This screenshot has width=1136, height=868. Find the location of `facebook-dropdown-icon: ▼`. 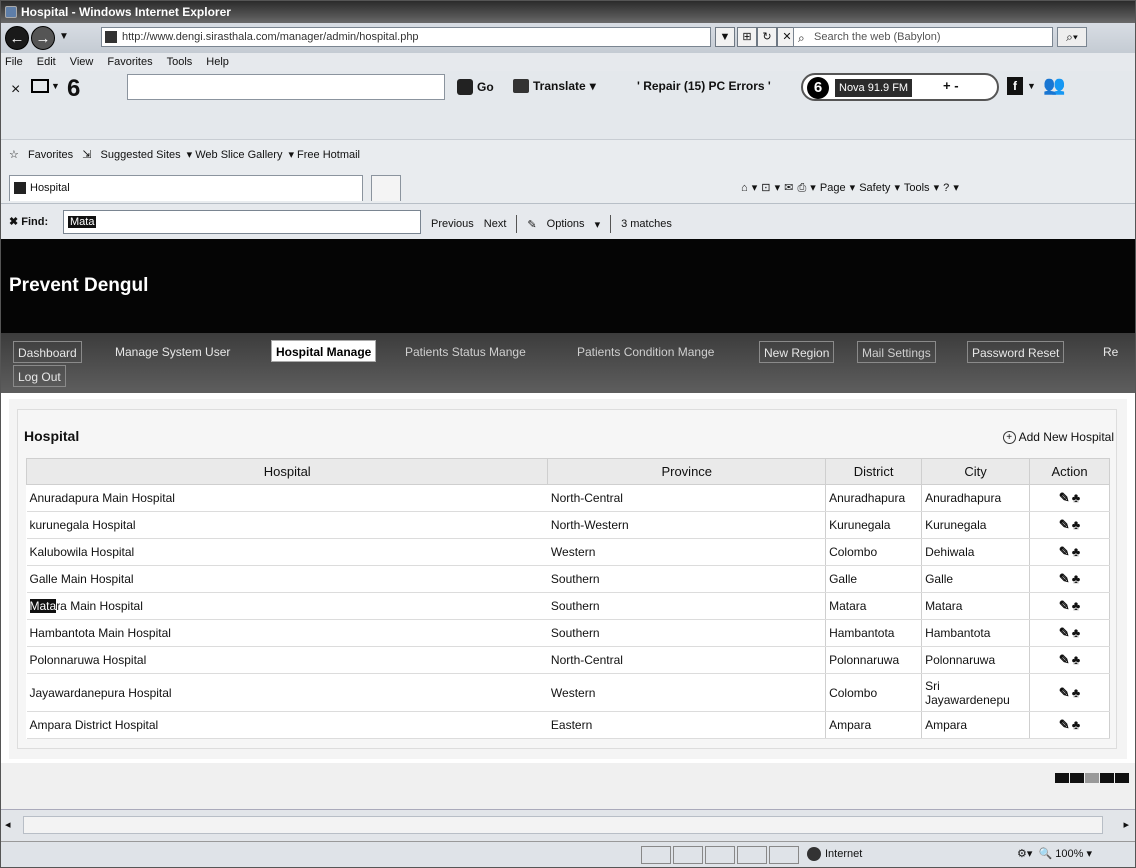

facebook-dropdown-icon: ▼ is located at coordinates (1031, 86).